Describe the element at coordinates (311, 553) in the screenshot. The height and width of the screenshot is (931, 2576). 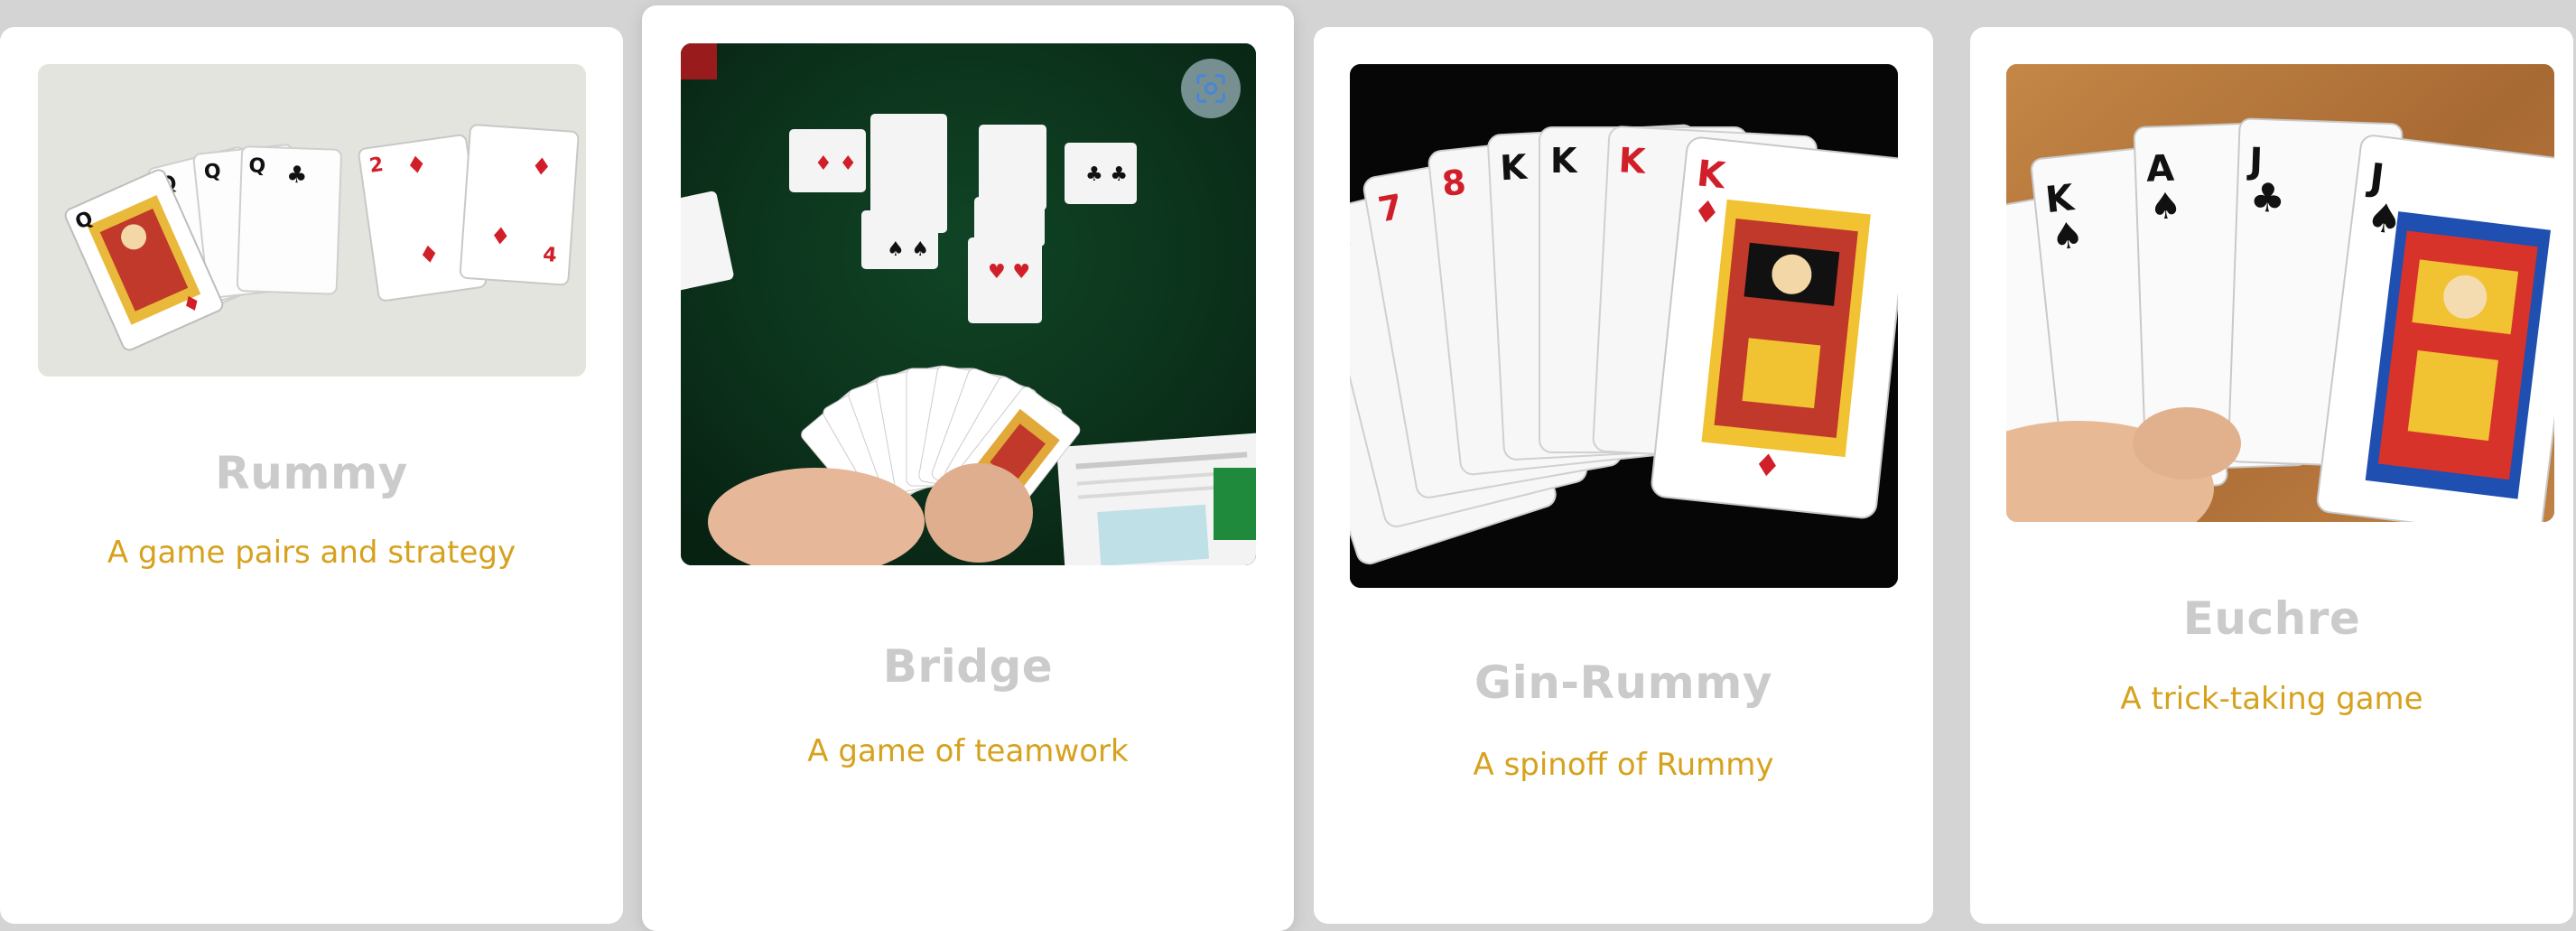
I see `game-description: A game pairs and strategy` at that location.